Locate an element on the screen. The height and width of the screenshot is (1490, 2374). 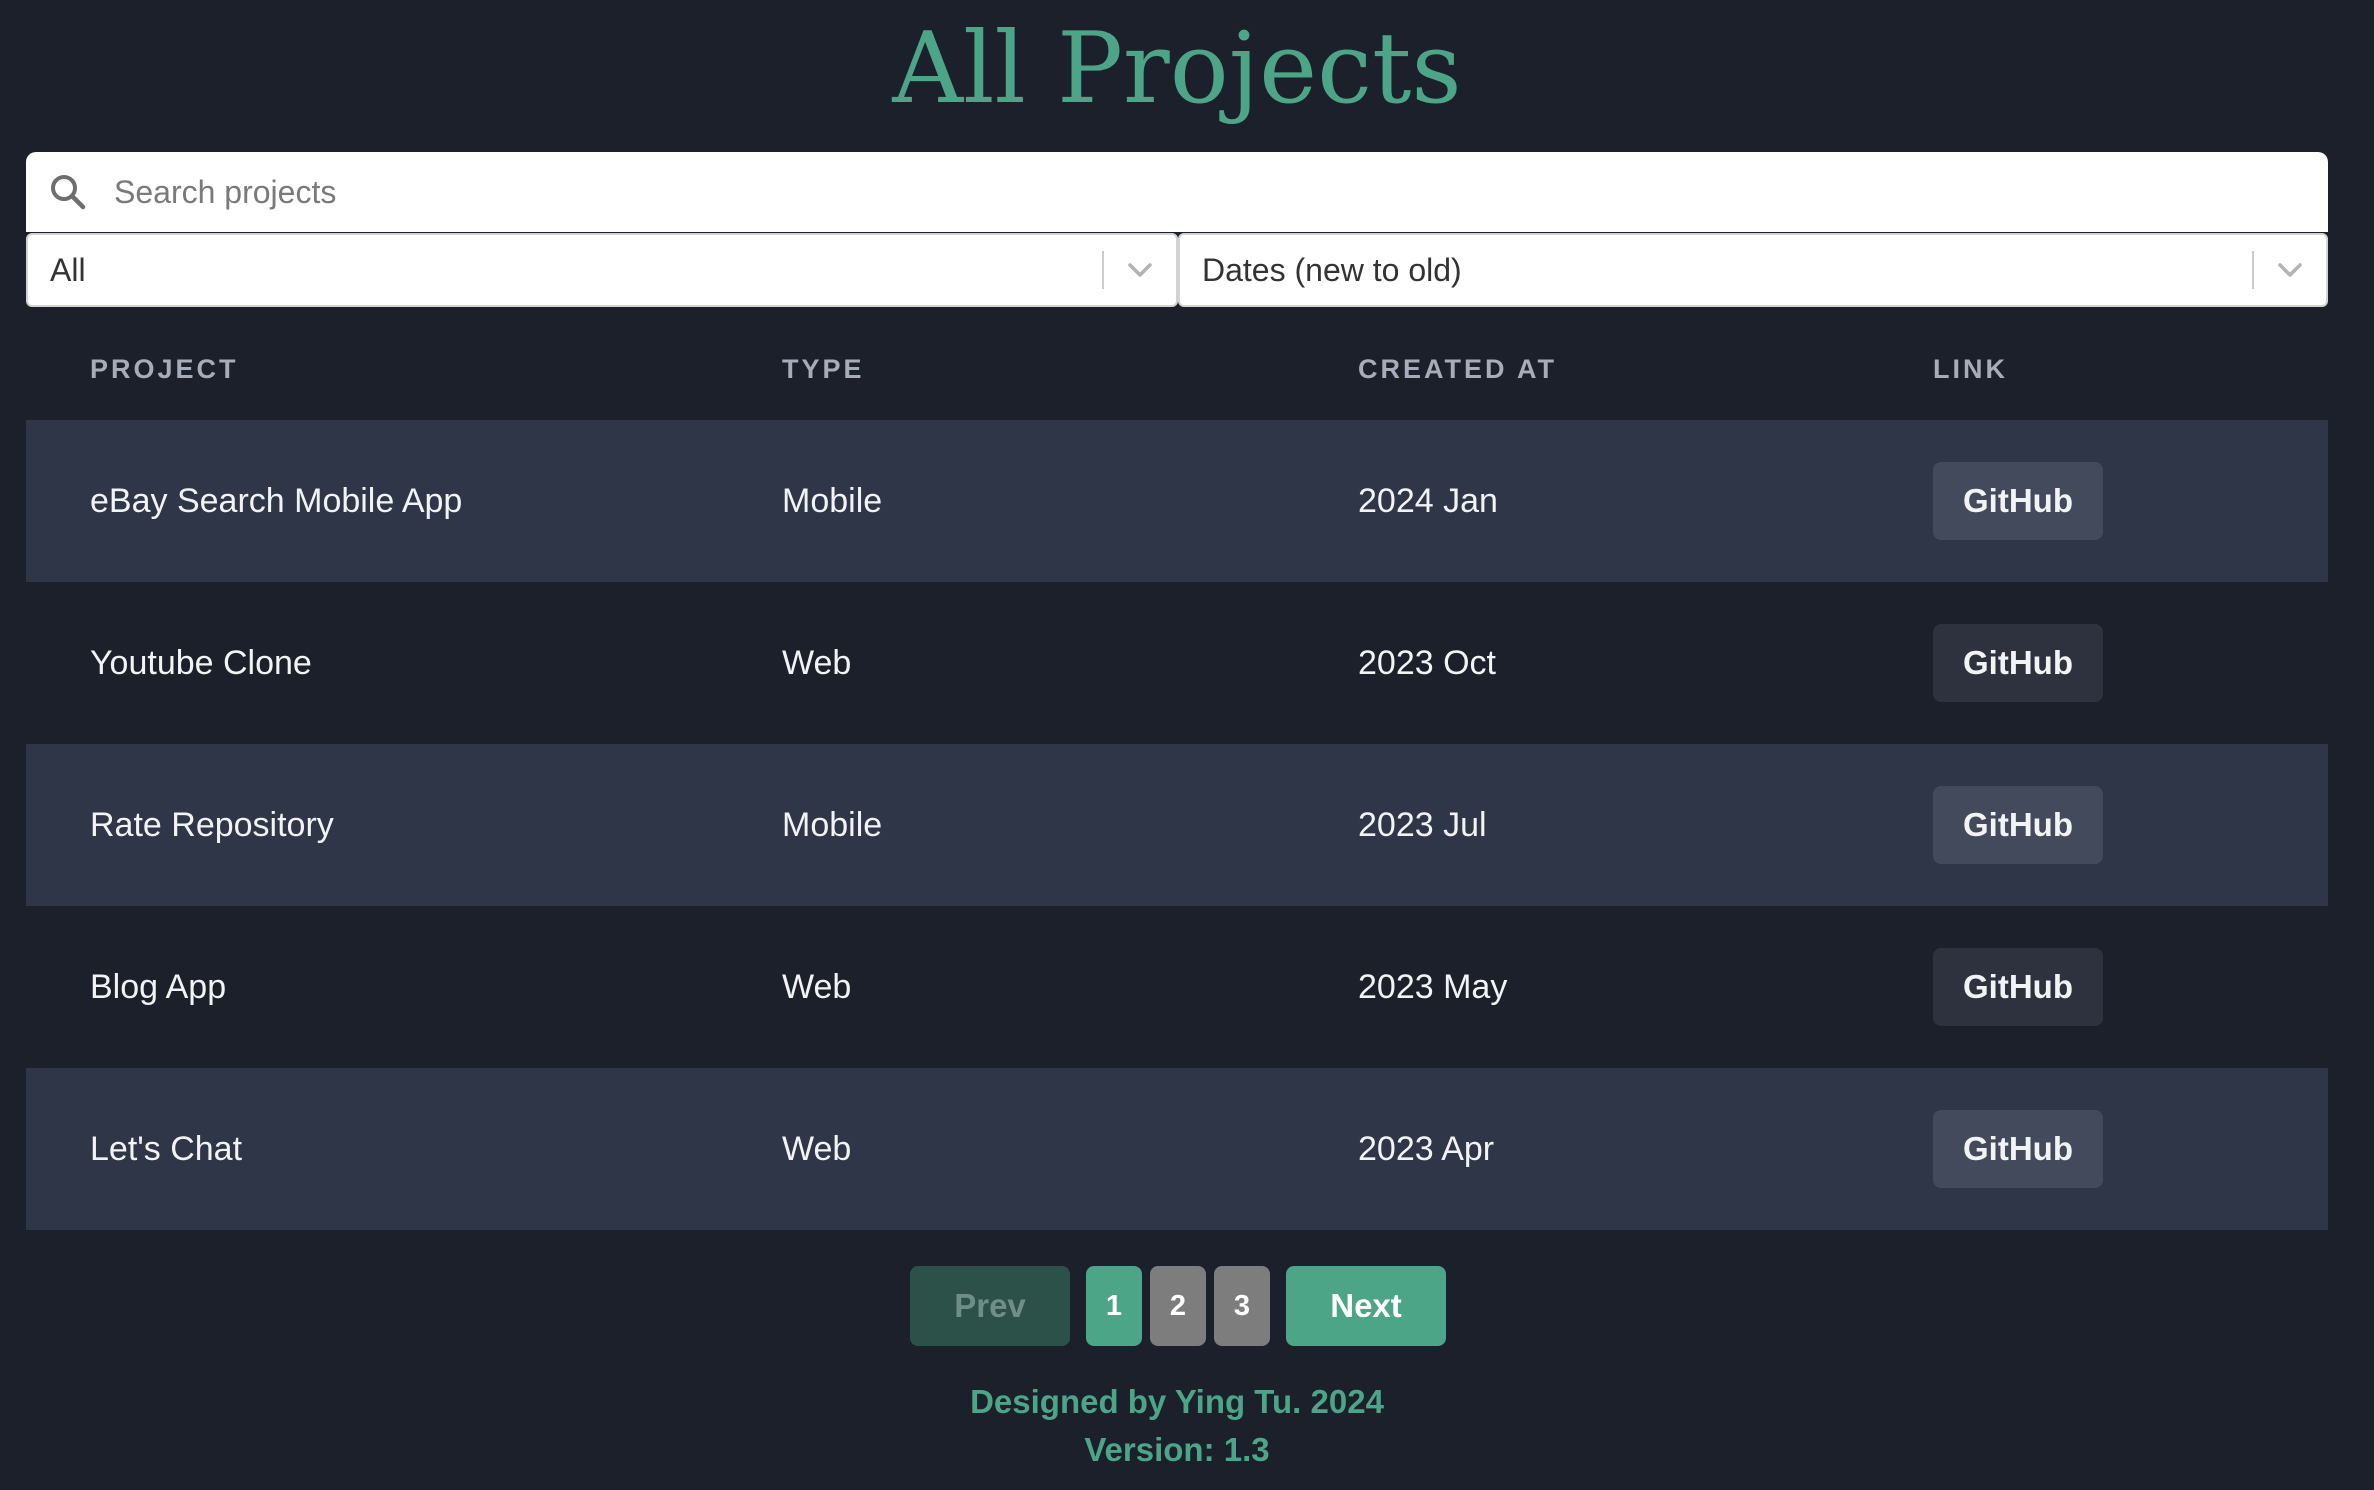
project-created-at: 2023 Oct is located at coordinates (1427, 663).